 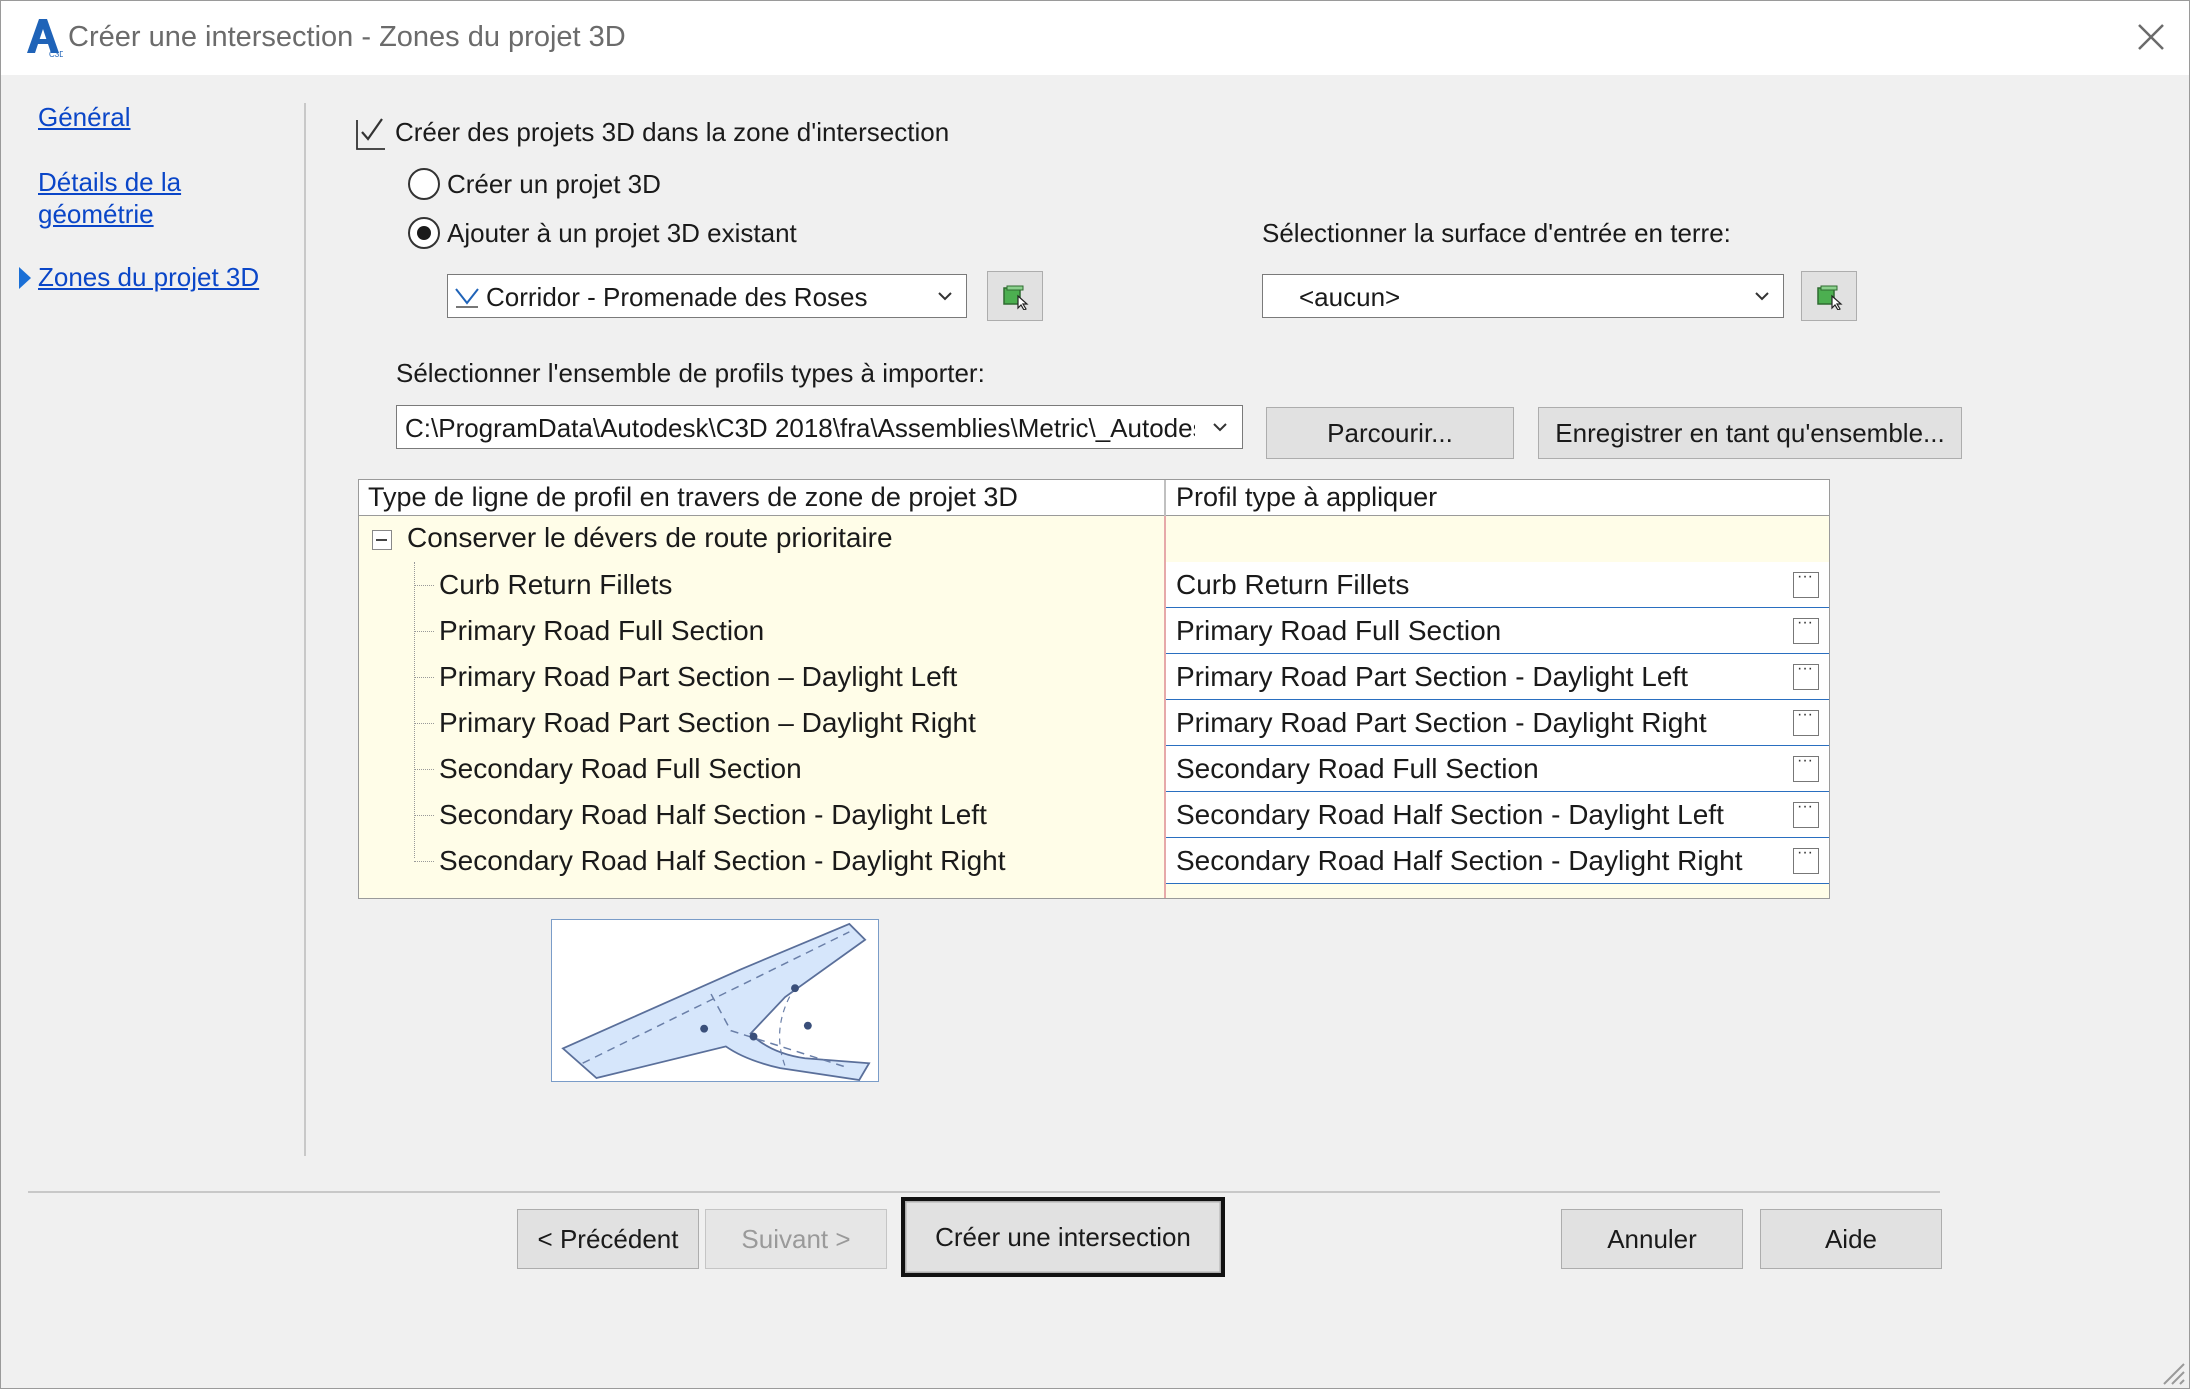 I want to click on ground-surface-value: <aucun>, so click(x=1350, y=297).